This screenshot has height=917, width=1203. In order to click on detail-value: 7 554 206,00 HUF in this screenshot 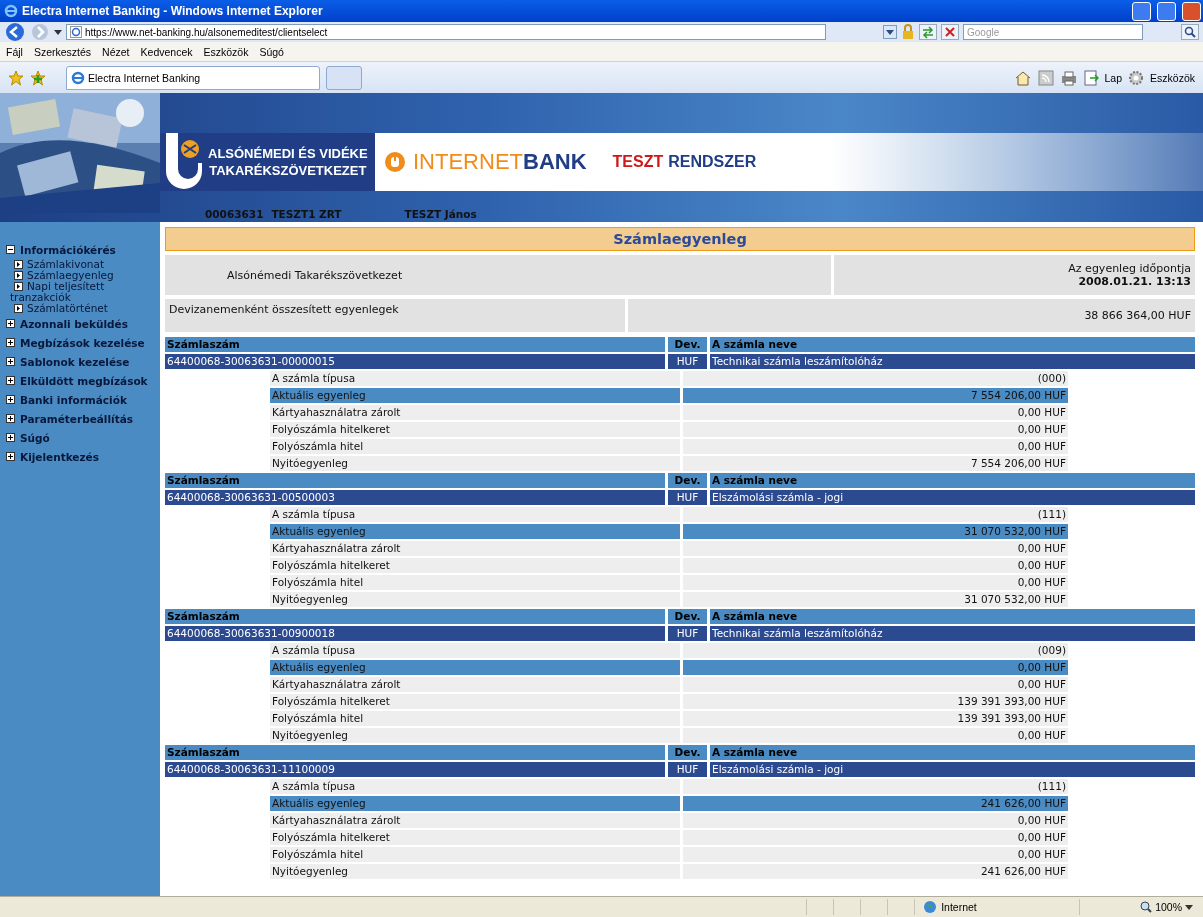, I will do `click(875, 395)`.